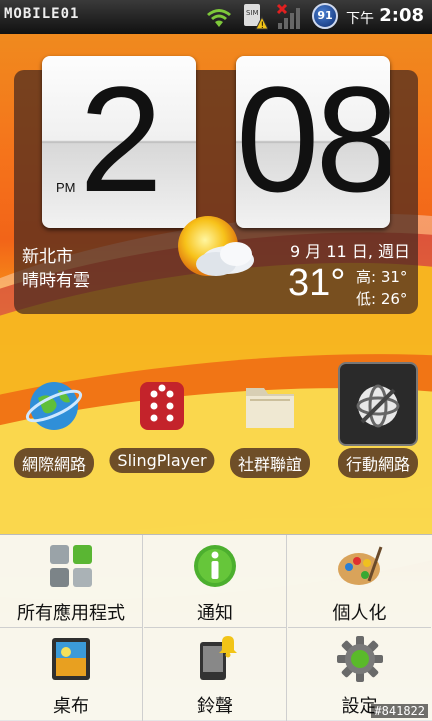 The height and width of the screenshot is (721, 432). Describe the element at coordinates (162, 431) in the screenshot. I see `shortcut-slingplayer: SlingPlayer` at that location.